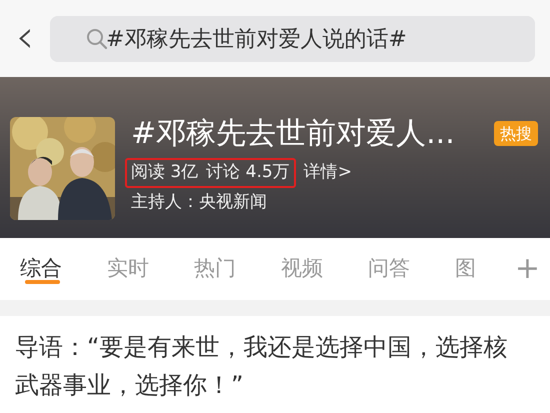  What do you see at coordinates (516, 133) in the screenshot?
I see `hot-search-badge: 热搜` at bounding box center [516, 133].